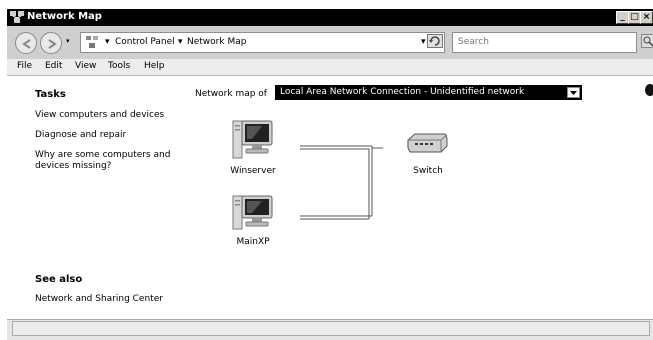 The image size is (653, 340). Describe the element at coordinates (253, 171) in the screenshot. I see `device-label-winserver: Winserver` at that location.